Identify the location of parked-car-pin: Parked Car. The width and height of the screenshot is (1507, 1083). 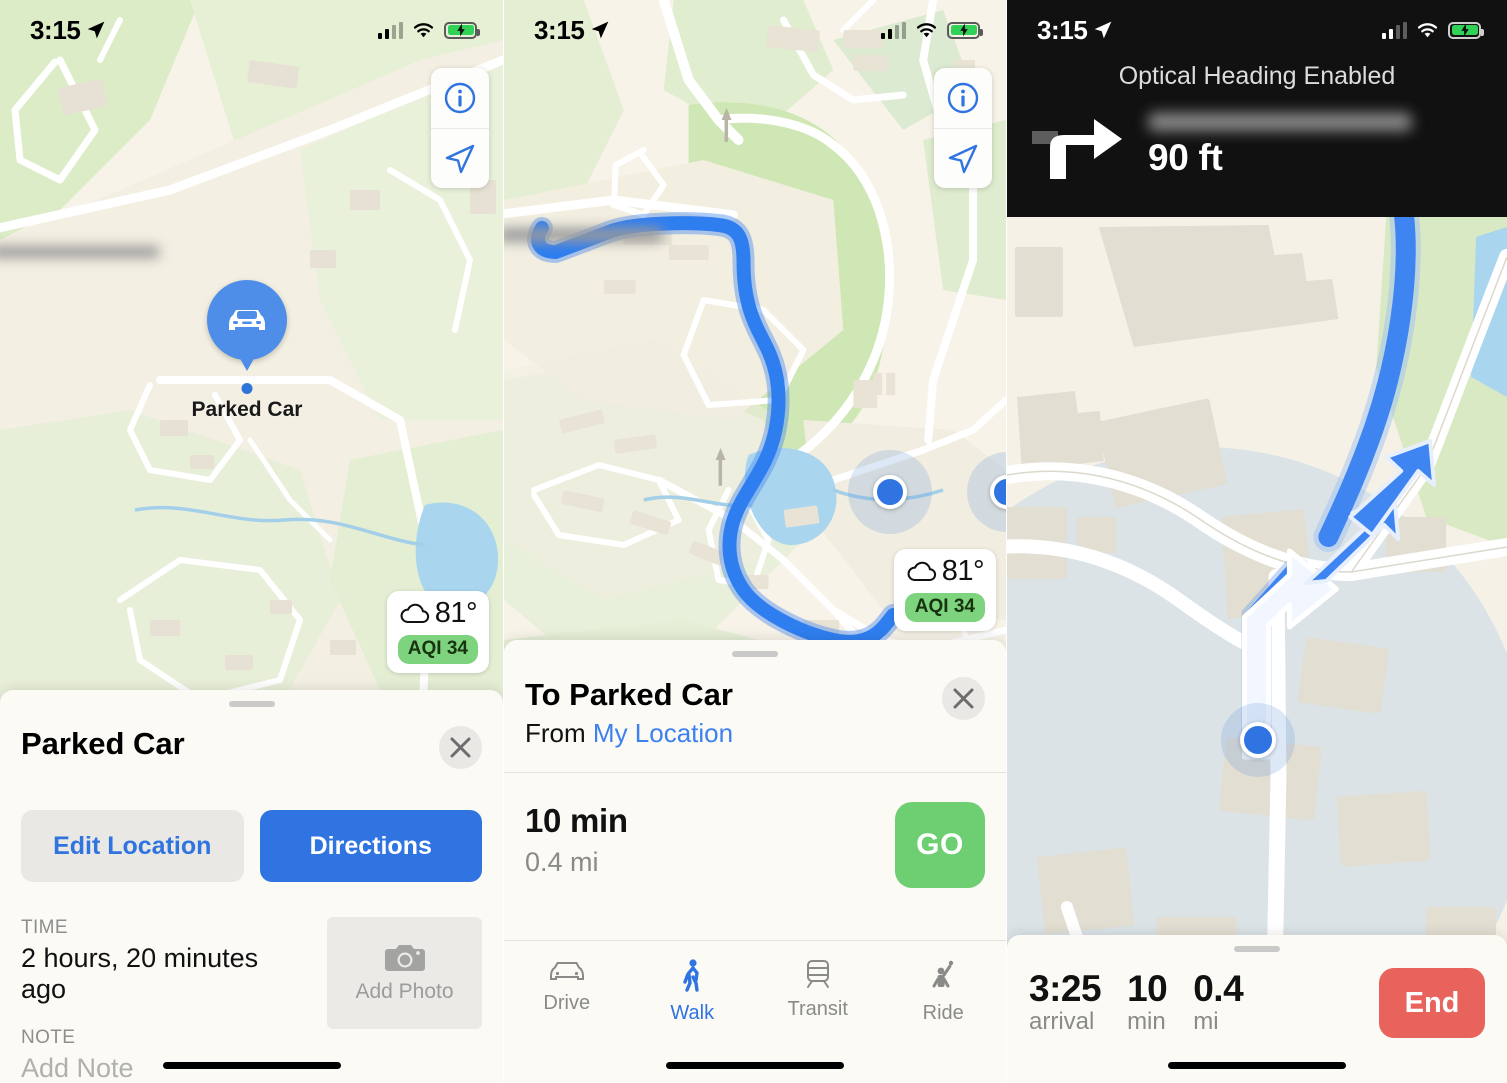
(247, 350).